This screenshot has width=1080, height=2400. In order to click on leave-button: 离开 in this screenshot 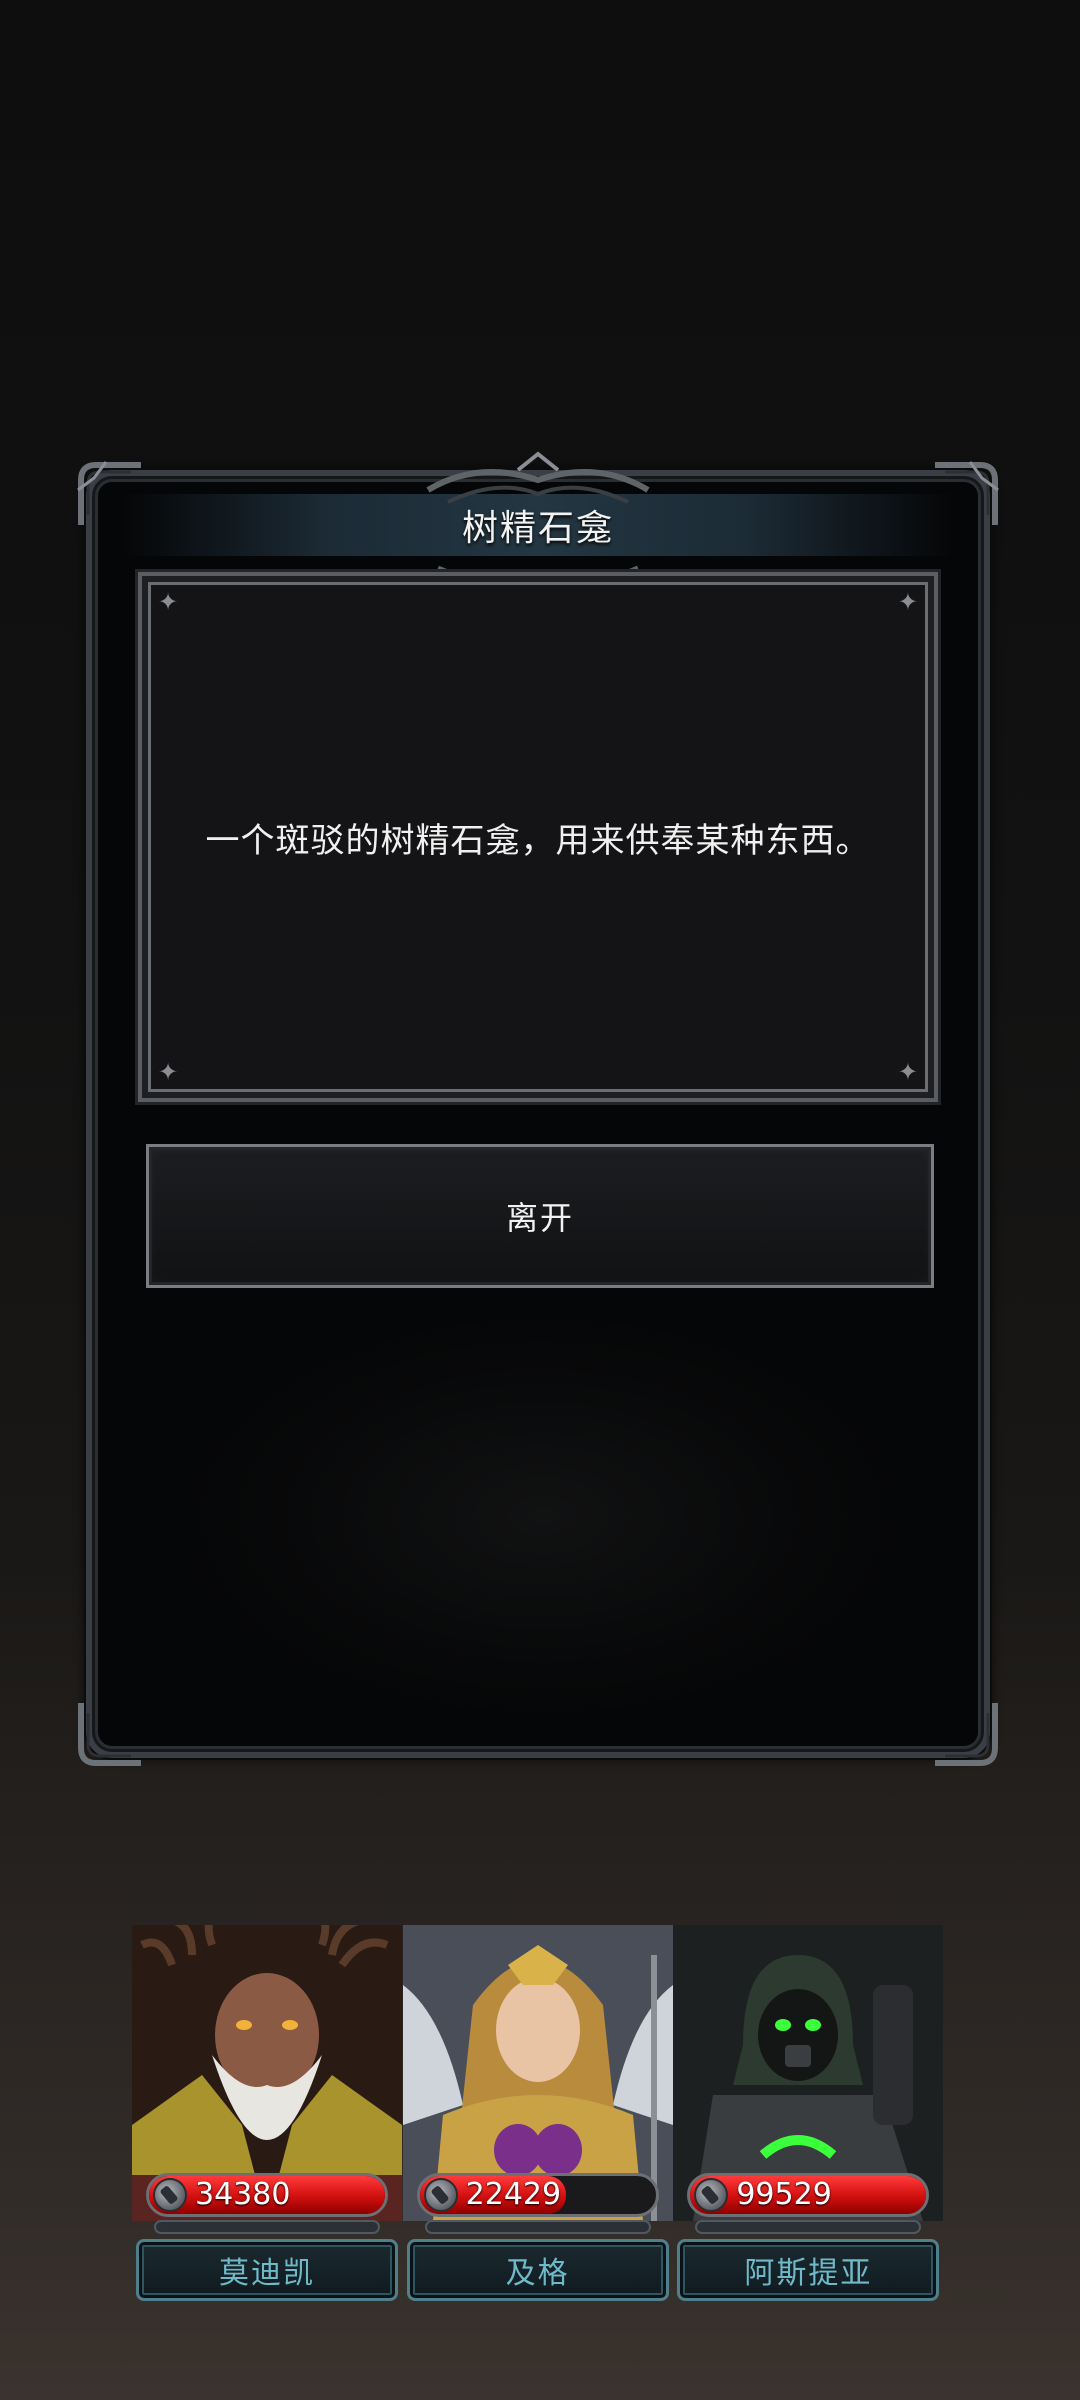, I will do `click(540, 1216)`.